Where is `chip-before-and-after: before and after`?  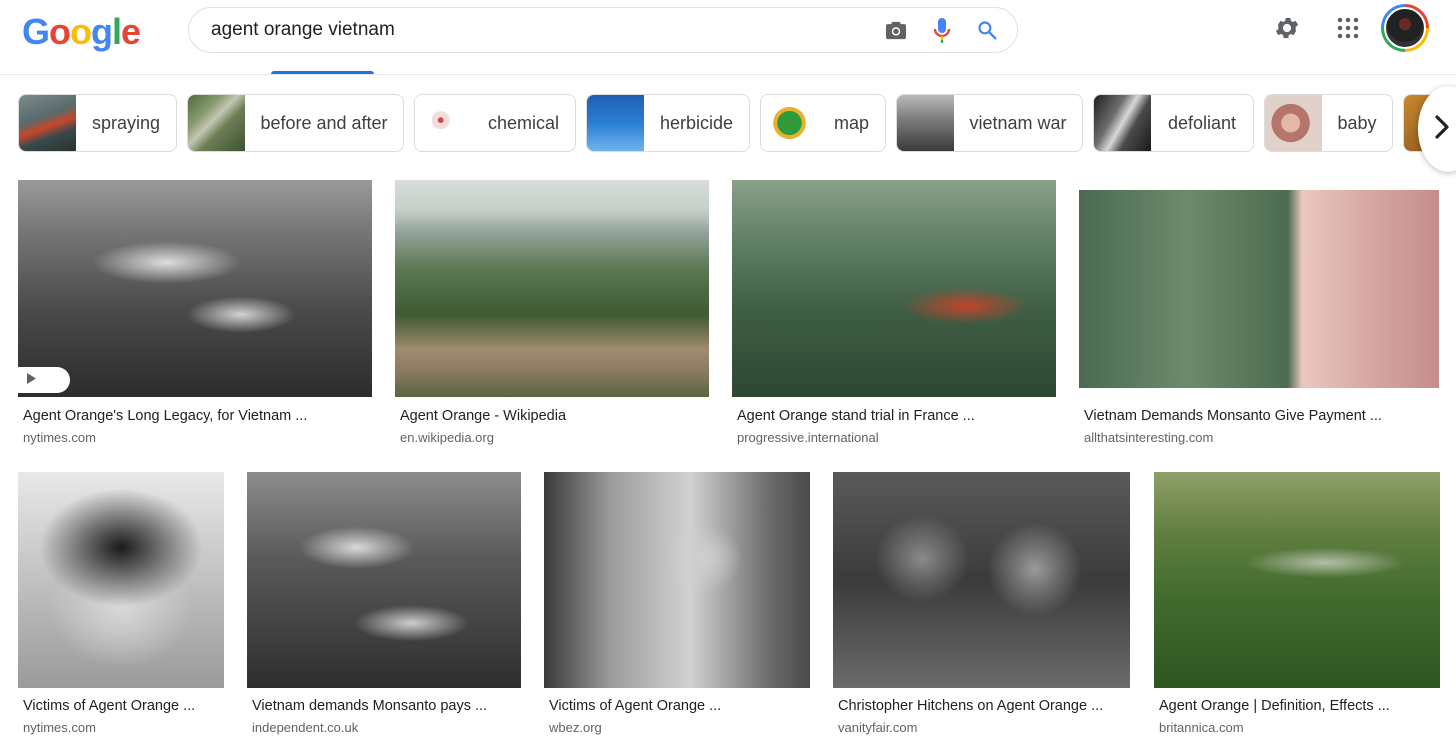 chip-before-and-after: before and after is located at coordinates (295, 123).